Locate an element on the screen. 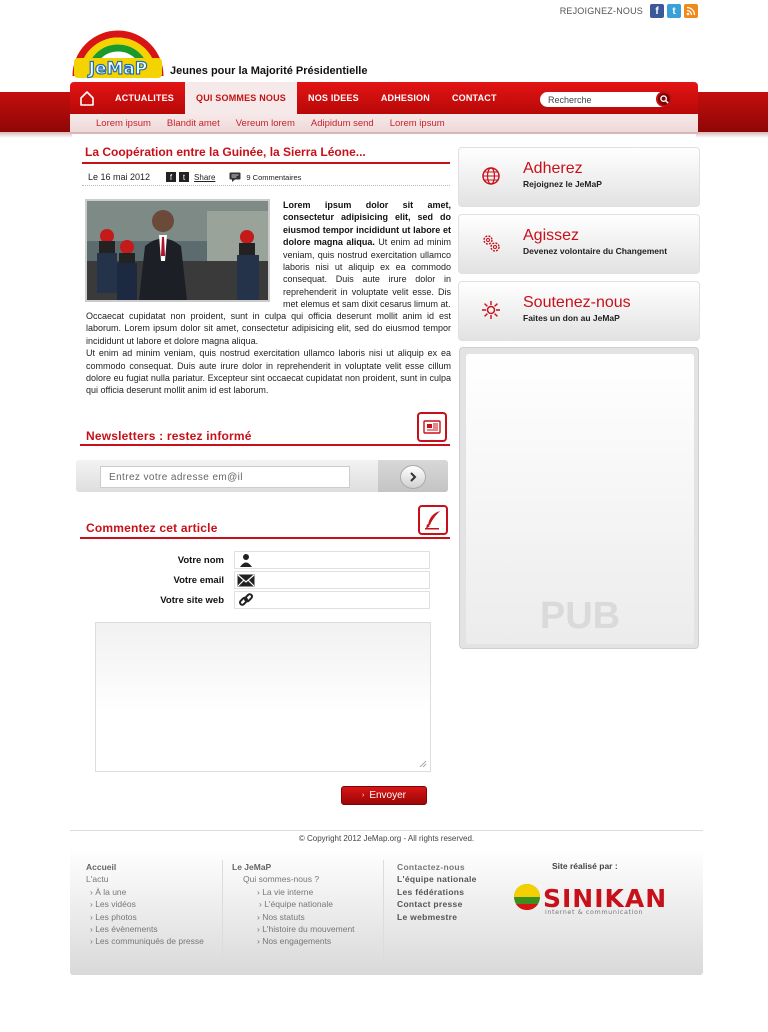 The image size is (768, 1032). subnav-item: Vereum lorem is located at coordinates (265, 123).